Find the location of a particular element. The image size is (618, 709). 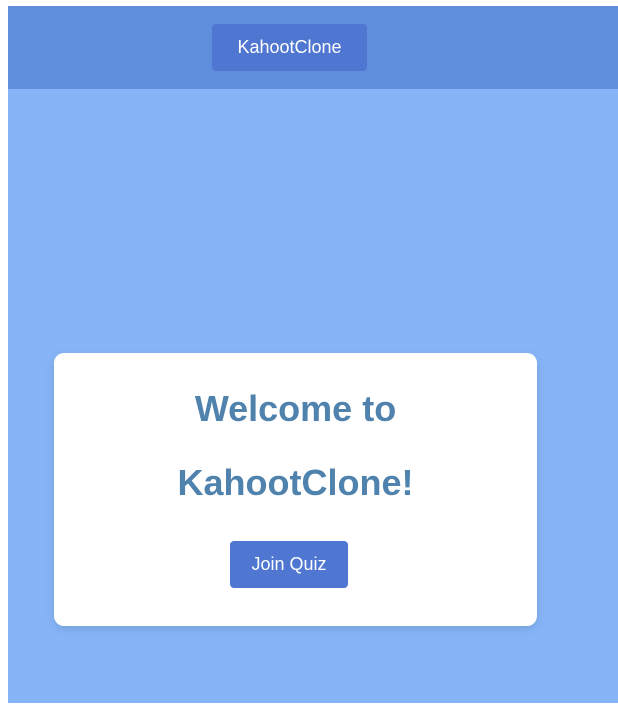

kahootclone-home-button: KahootClone is located at coordinates (289, 47).